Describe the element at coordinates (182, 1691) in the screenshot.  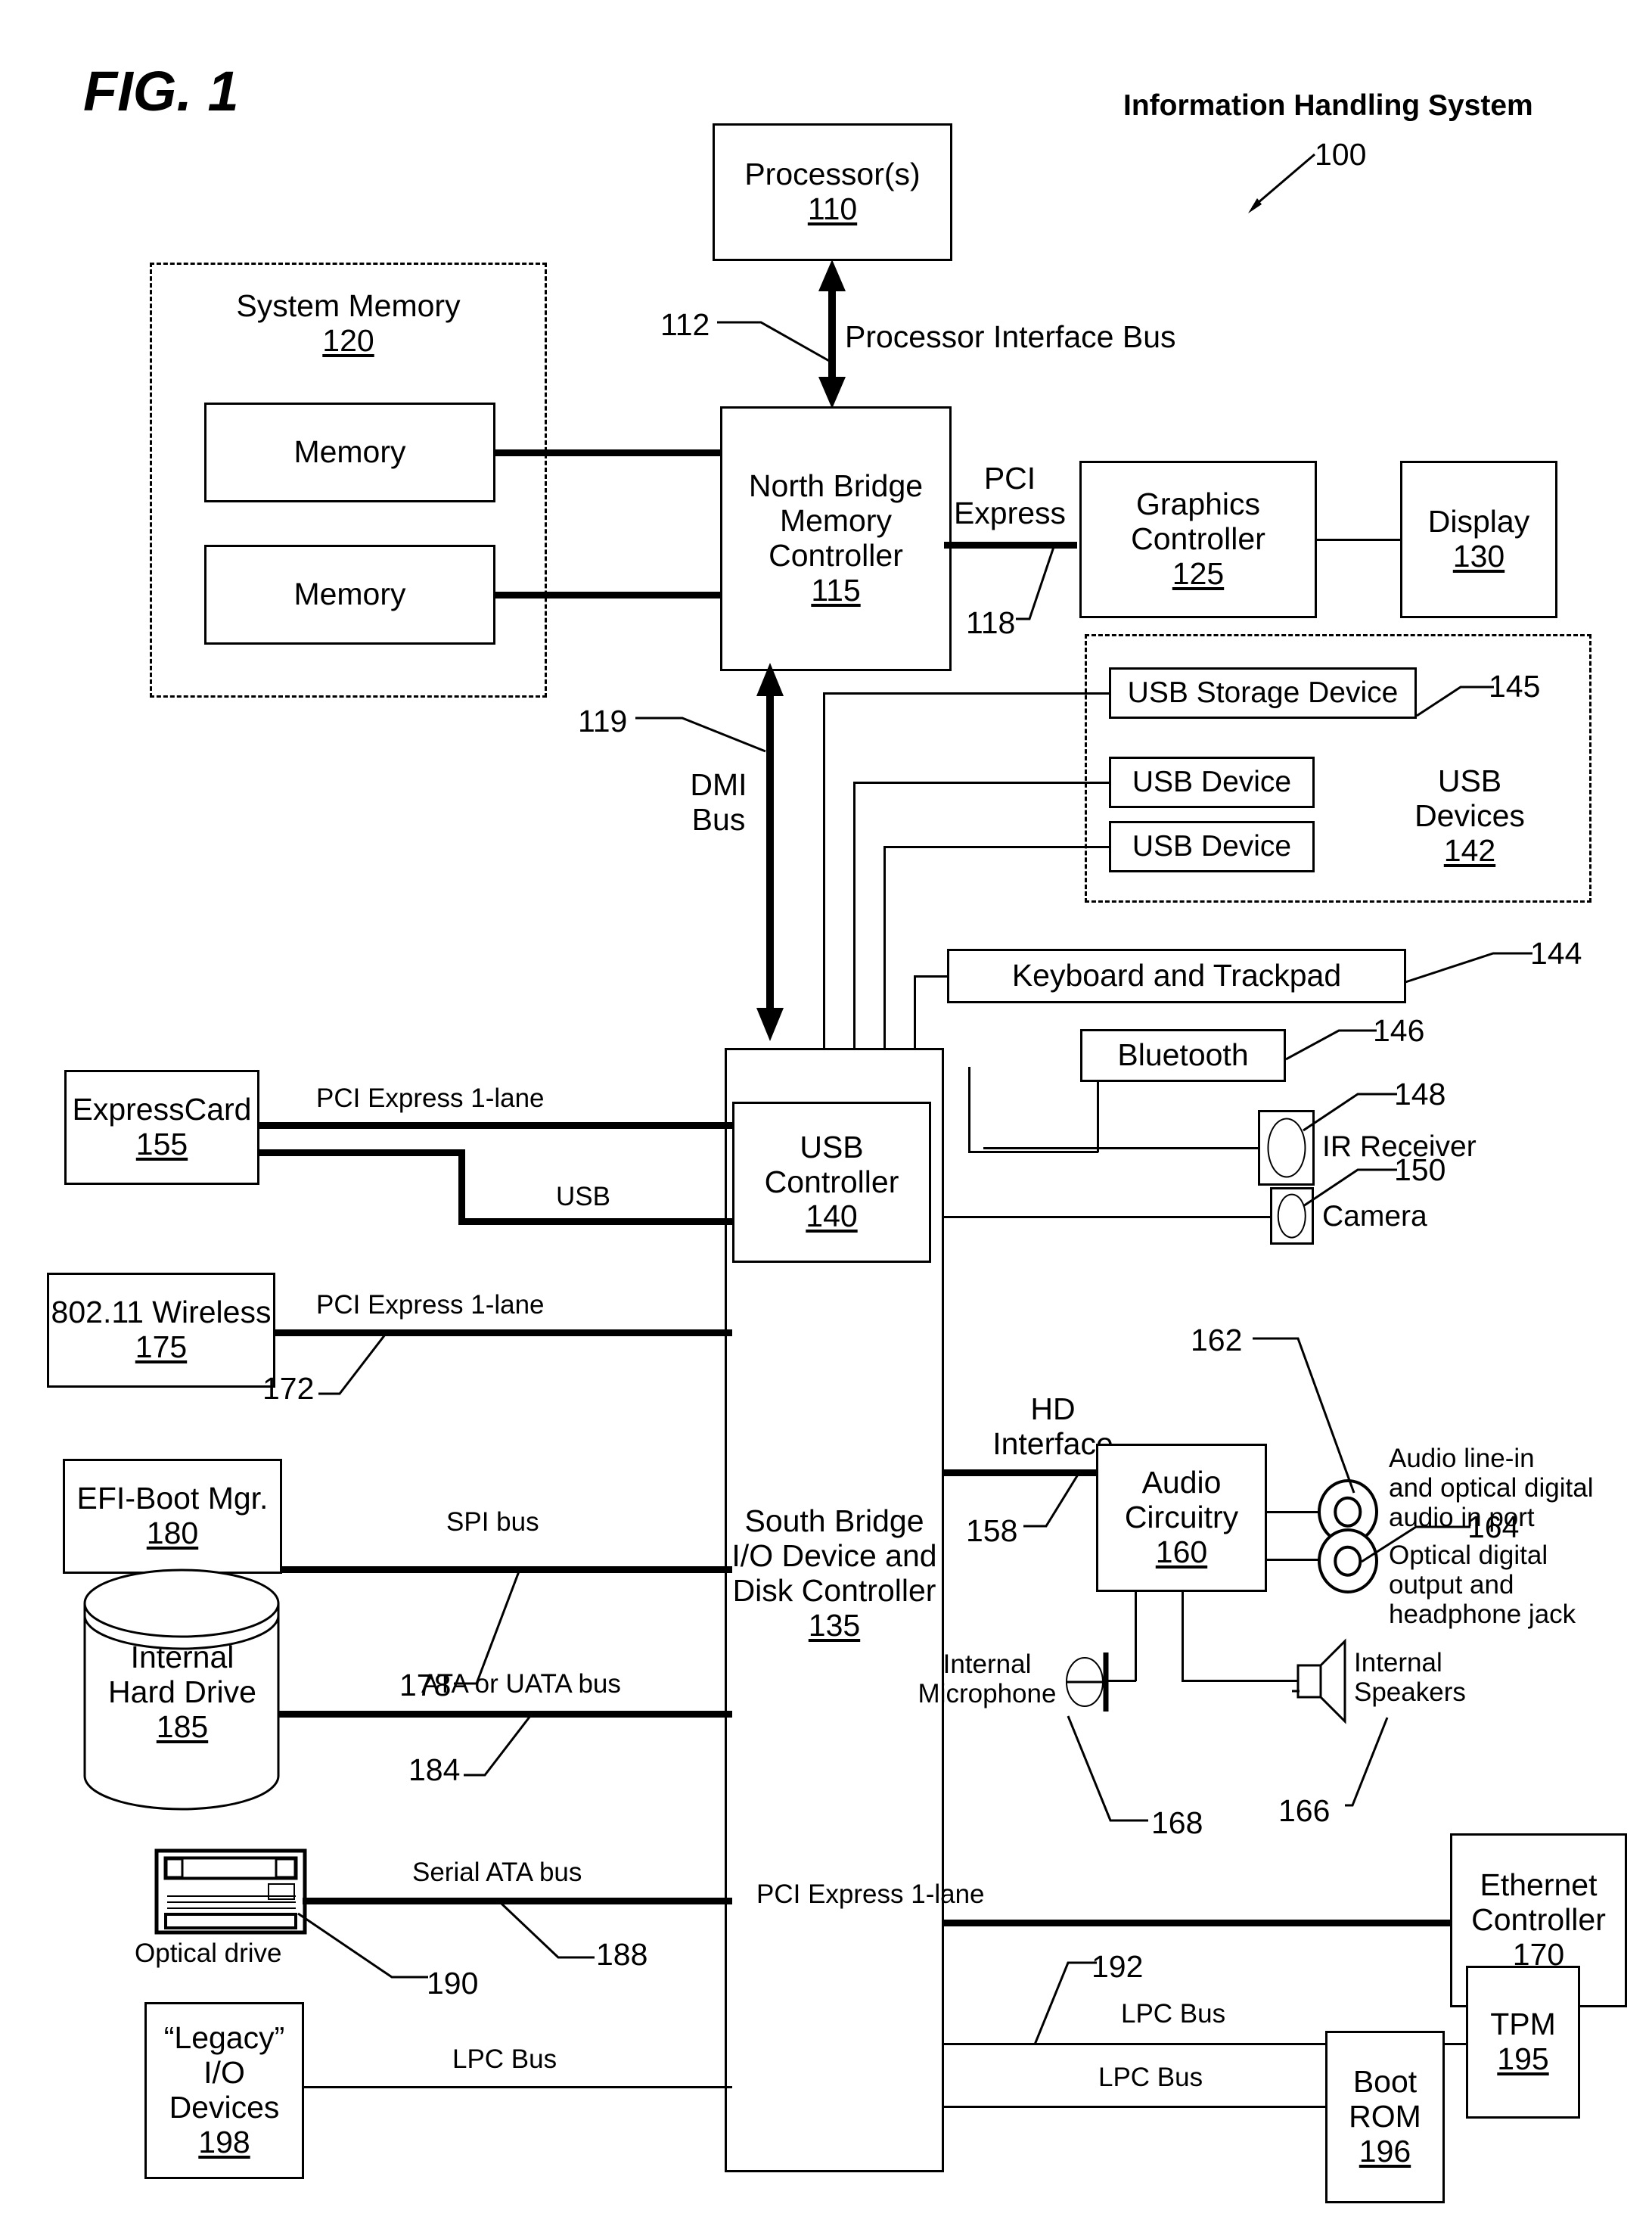
I see `hard-drive-line2: Hard Drive` at that location.